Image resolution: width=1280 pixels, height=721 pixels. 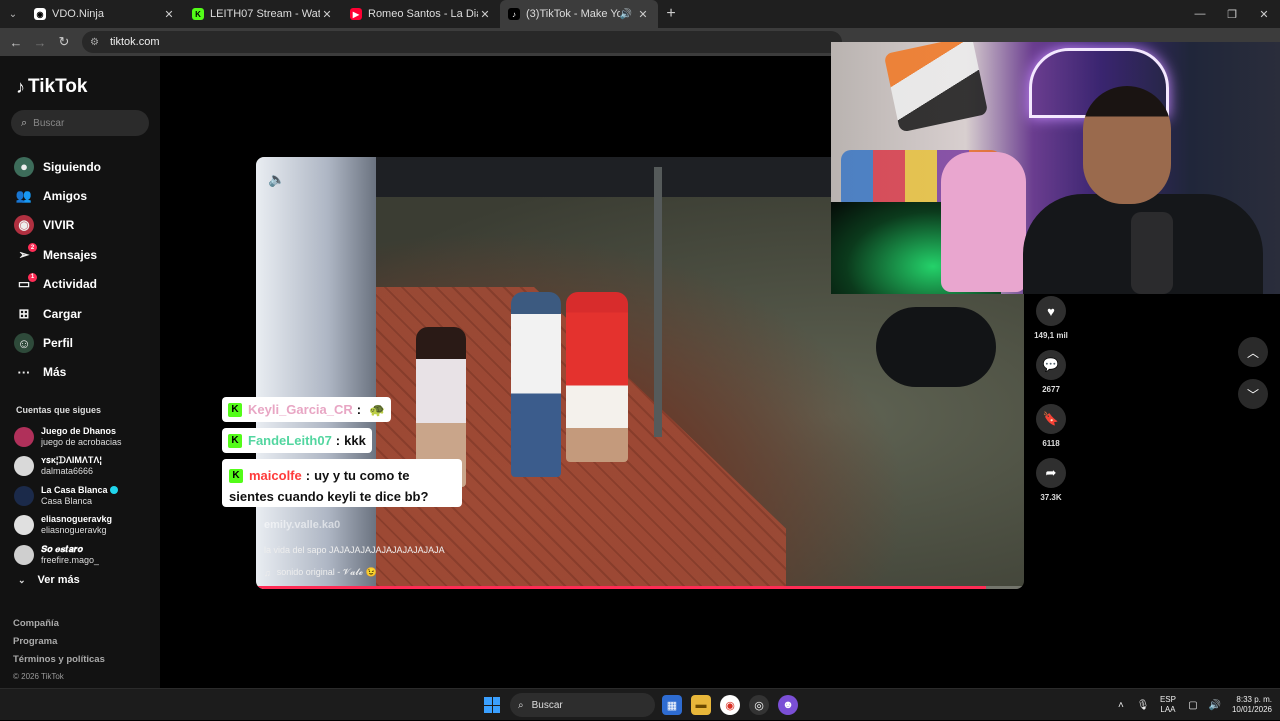 What do you see at coordinates (1215, 705) in the screenshot?
I see `volume-icon: 🔊` at bounding box center [1215, 705].